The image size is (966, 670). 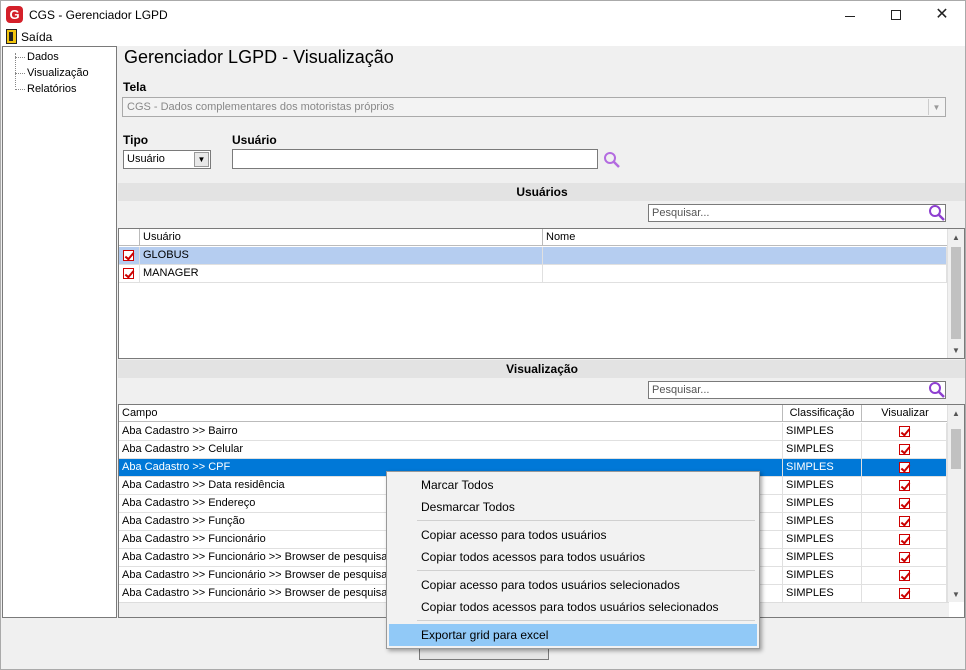 I want to click on tipo-select: Usuário ▼, so click(x=167, y=159).